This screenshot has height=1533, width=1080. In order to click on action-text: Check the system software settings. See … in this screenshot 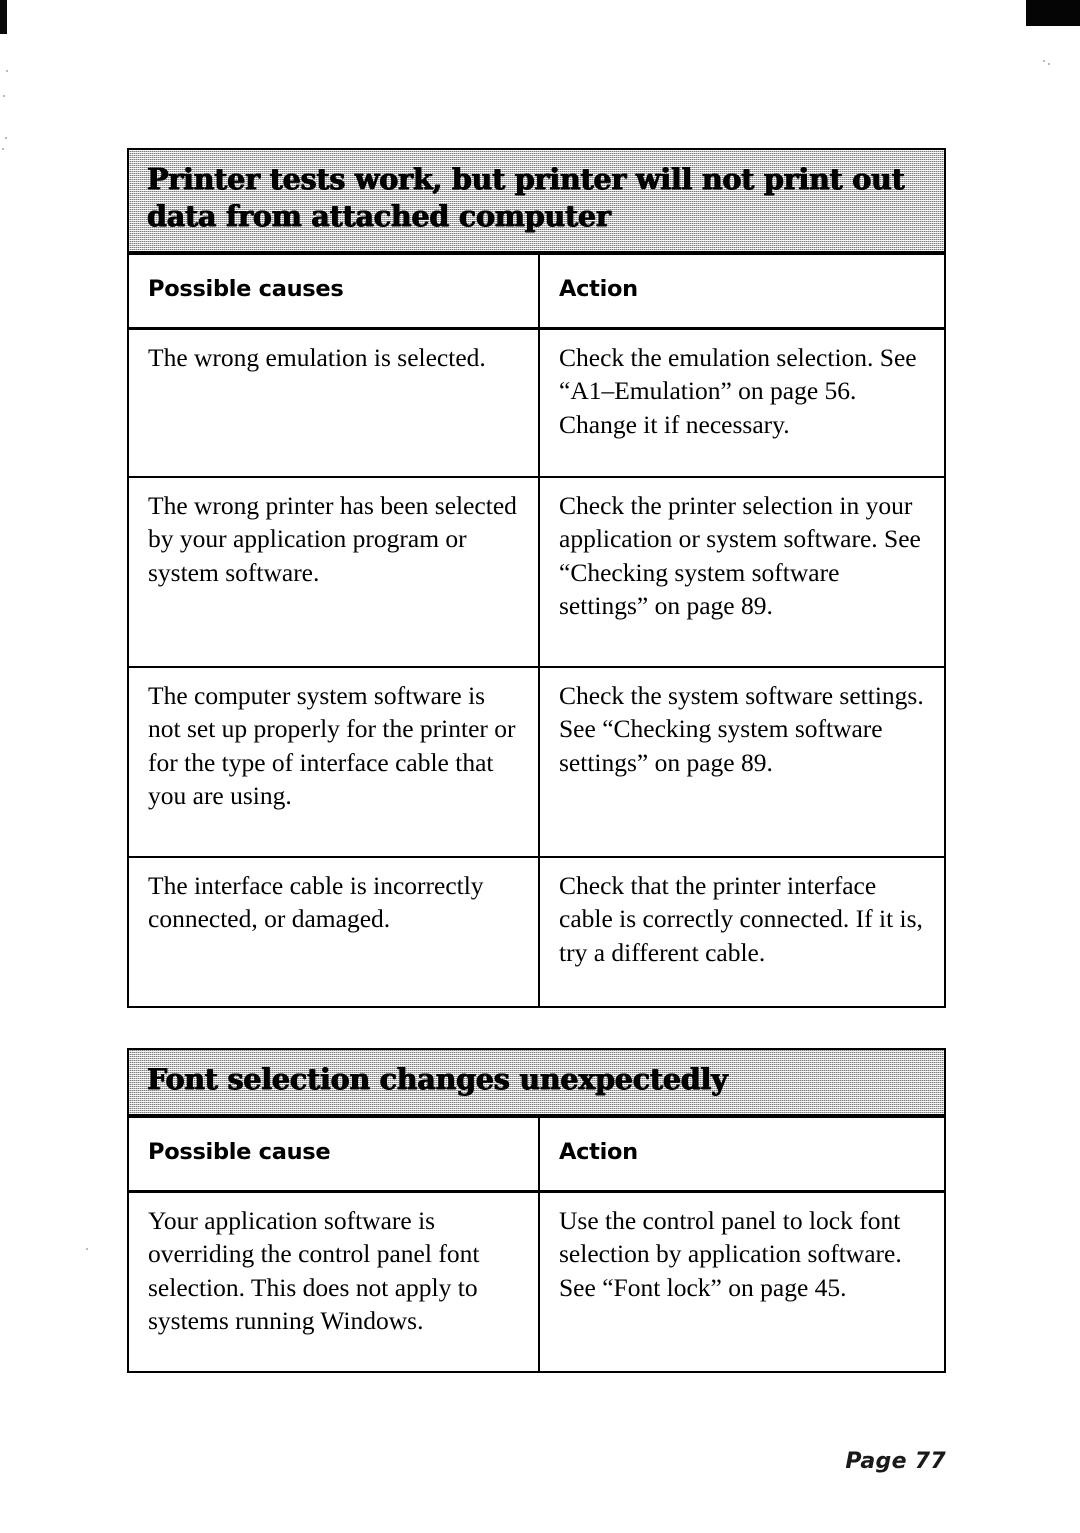, I will do `click(741, 729)`.